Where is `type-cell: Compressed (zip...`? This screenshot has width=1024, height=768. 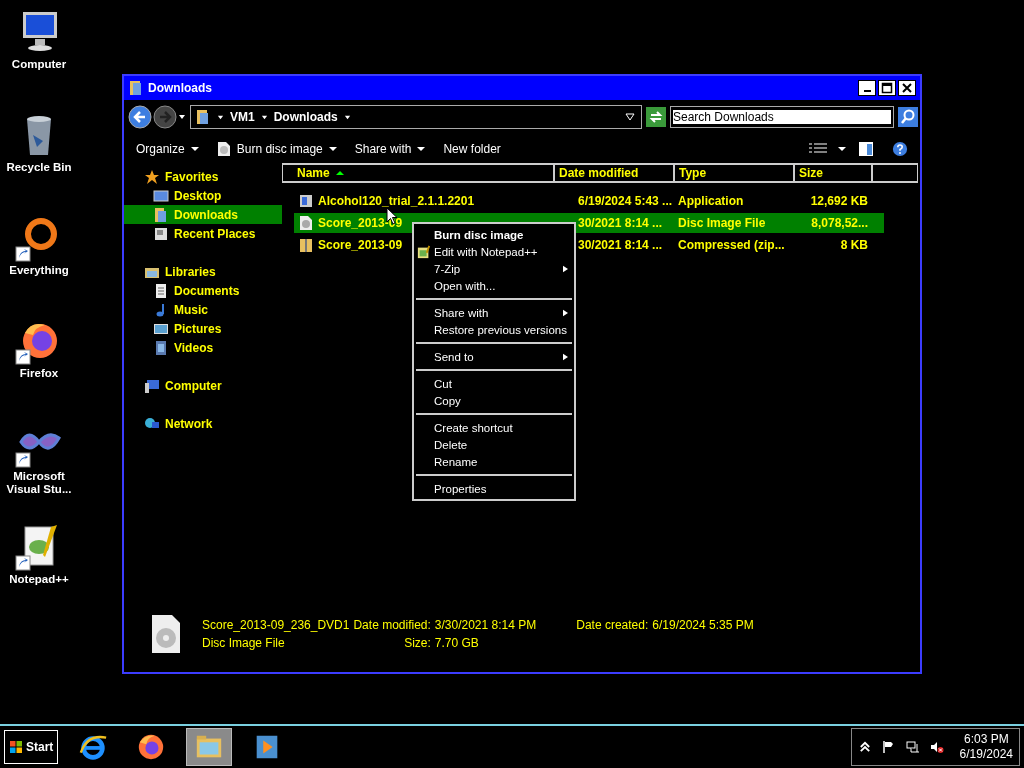
type-cell: Compressed (zip... is located at coordinates (731, 245).